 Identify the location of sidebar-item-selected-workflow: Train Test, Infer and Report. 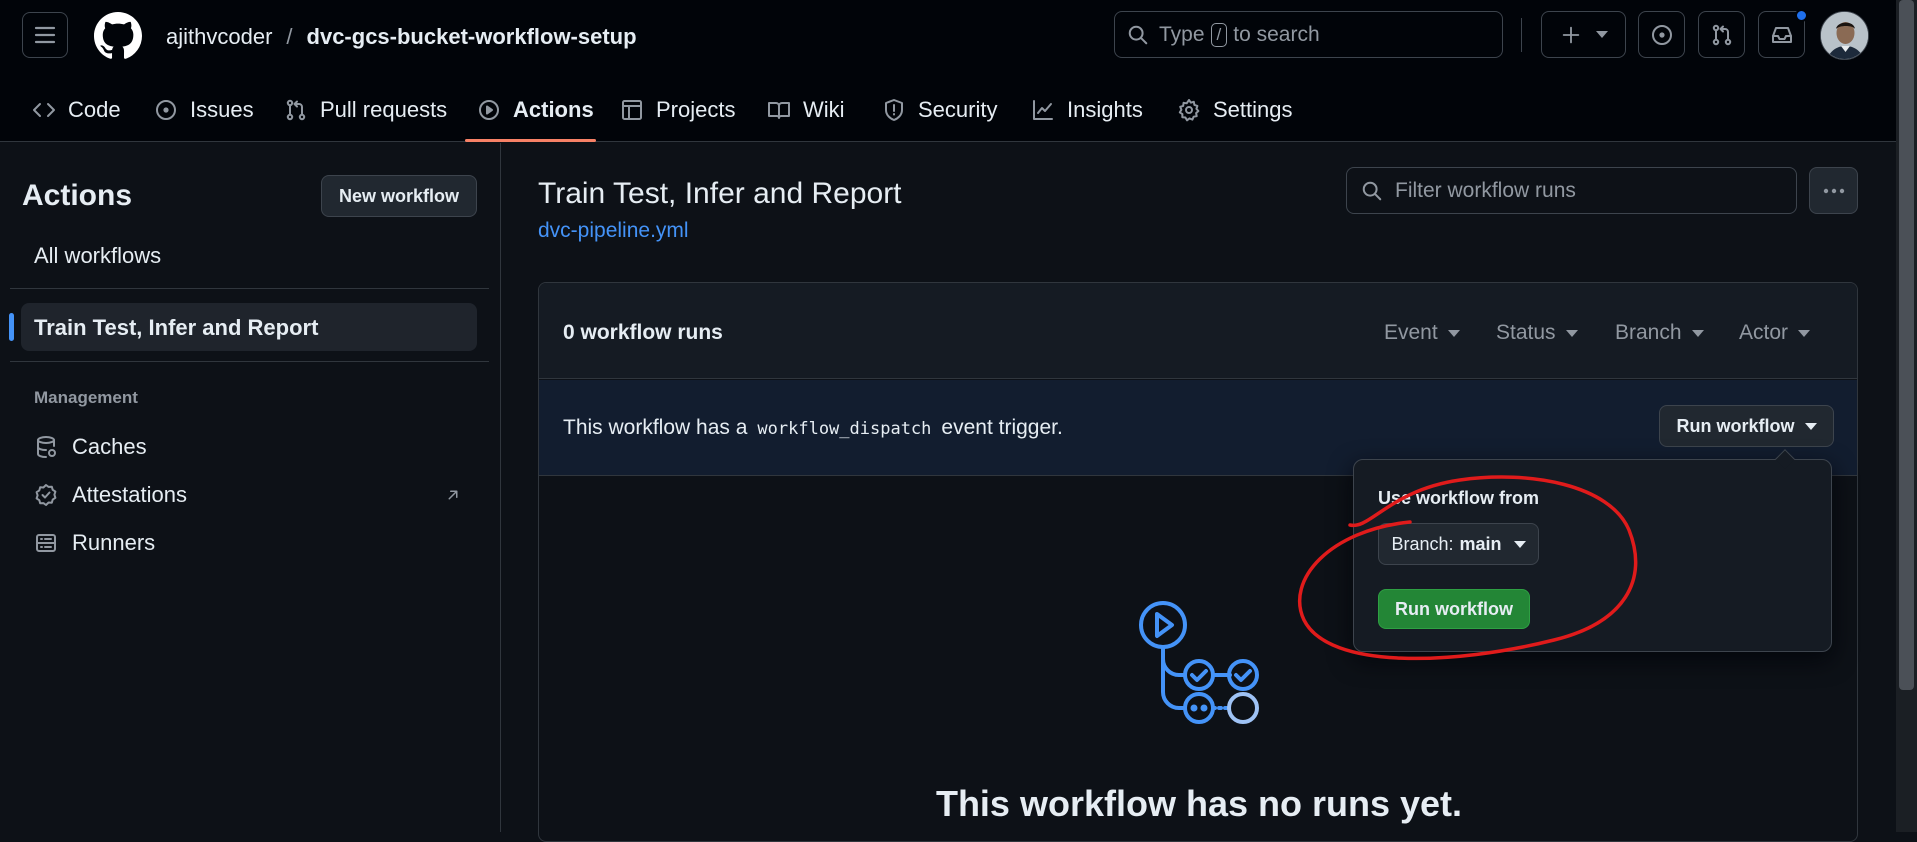
(243, 327).